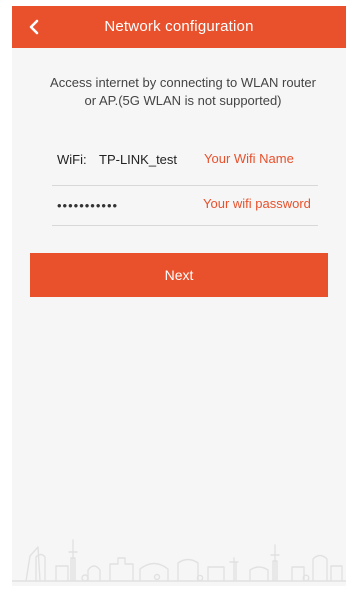  I want to click on wifi-password-field, so click(125, 205).